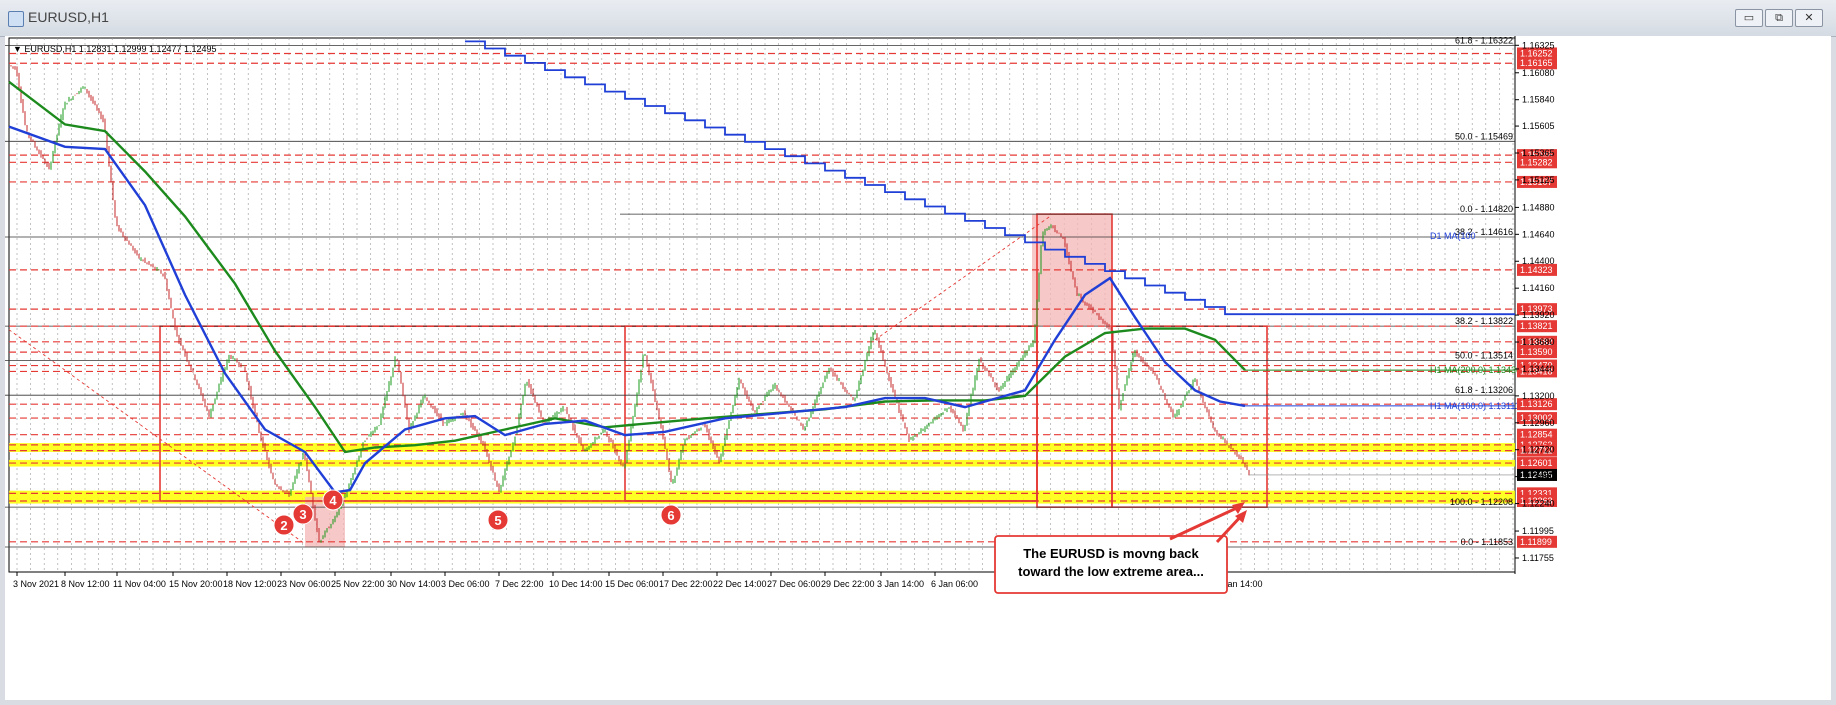 This screenshot has width=1836, height=705. What do you see at coordinates (1538, 369) in the screenshot?
I see `price-tick-label: 1.13440` at bounding box center [1538, 369].